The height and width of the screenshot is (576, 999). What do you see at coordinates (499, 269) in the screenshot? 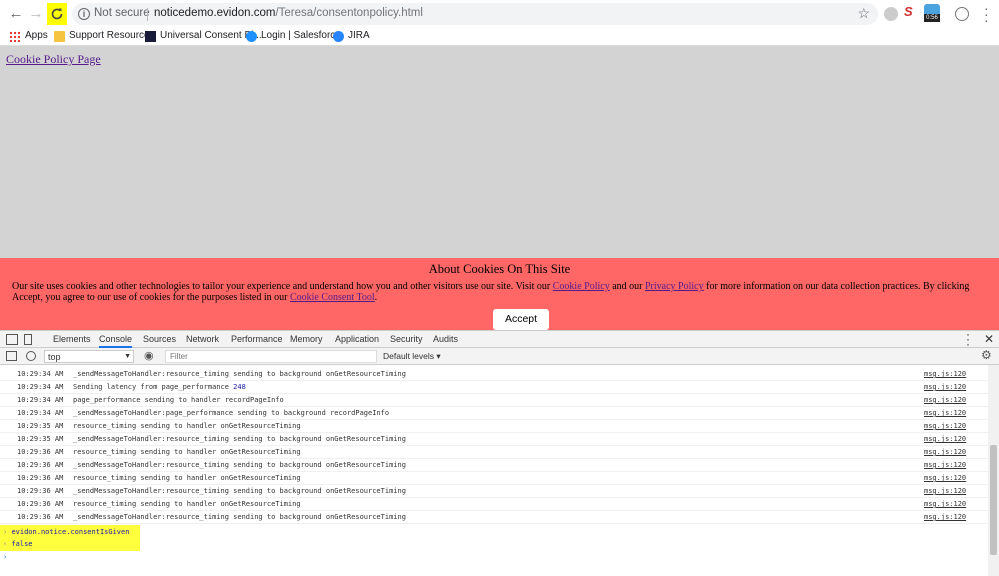
I see `banner-title: About Cookies On This Site` at bounding box center [499, 269].